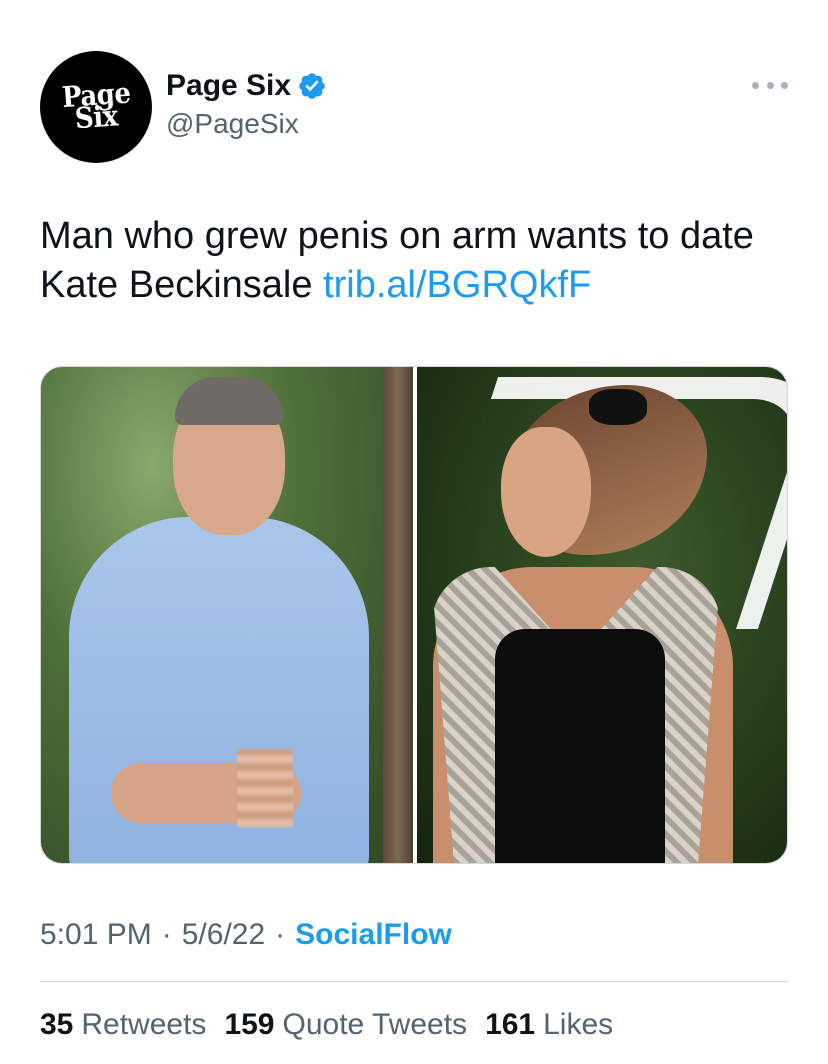 The image size is (828, 1064). I want to click on retweets-label: Retweets, so click(144, 1024).